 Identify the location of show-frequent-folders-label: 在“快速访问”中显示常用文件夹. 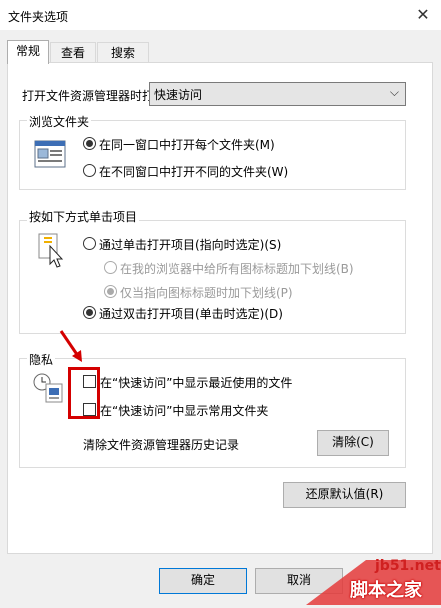
(184, 410).